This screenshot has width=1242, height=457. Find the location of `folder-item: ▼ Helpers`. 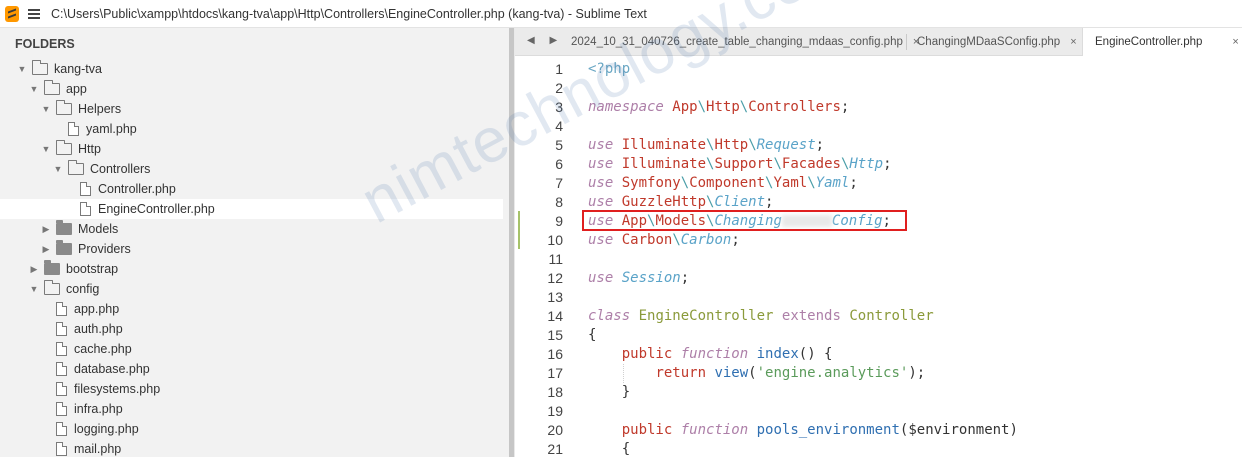

folder-item: ▼ Helpers is located at coordinates (254, 109).